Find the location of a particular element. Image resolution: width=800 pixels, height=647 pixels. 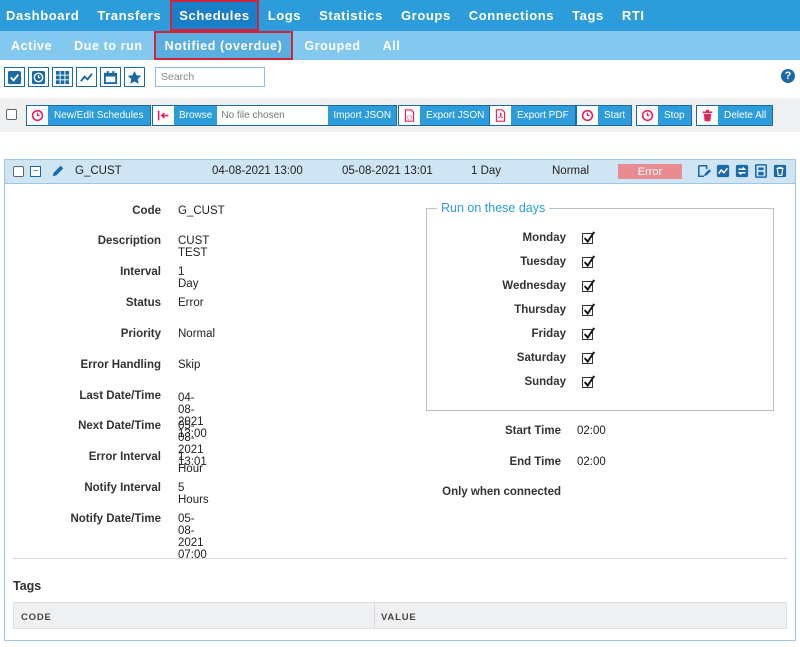

stop-icon is located at coordinates (647, 115).